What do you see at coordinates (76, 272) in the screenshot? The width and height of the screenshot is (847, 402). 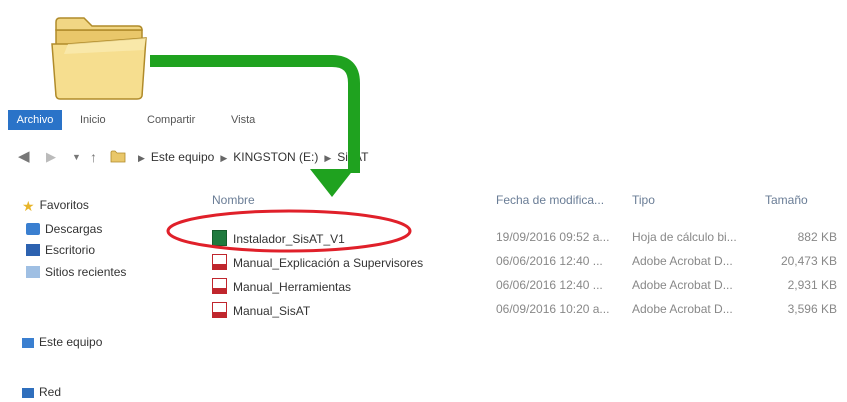 I see `nav-item-sitios-recientes: Sitios recientes` at bounding box center [76, 272].